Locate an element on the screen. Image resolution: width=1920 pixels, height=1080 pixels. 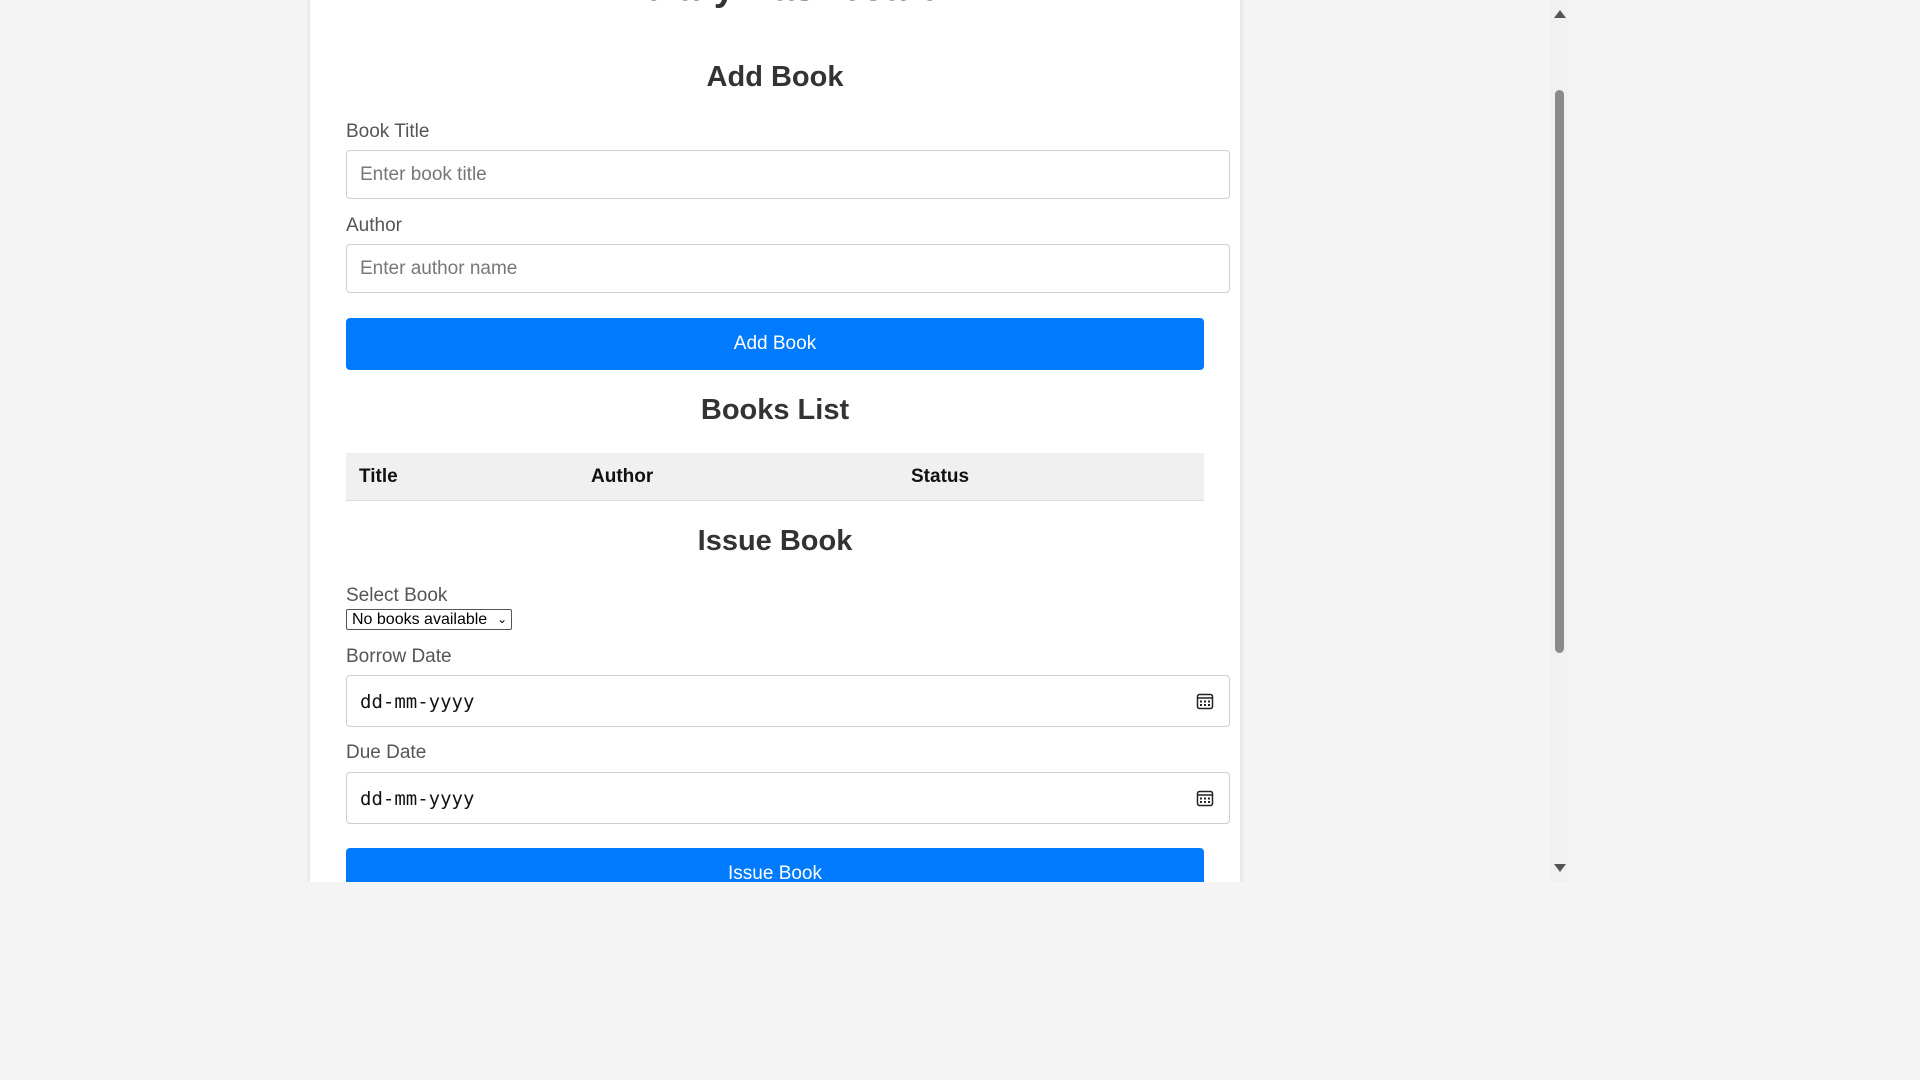
page-title: Library Dashboard is located at coordinates (775, 6).